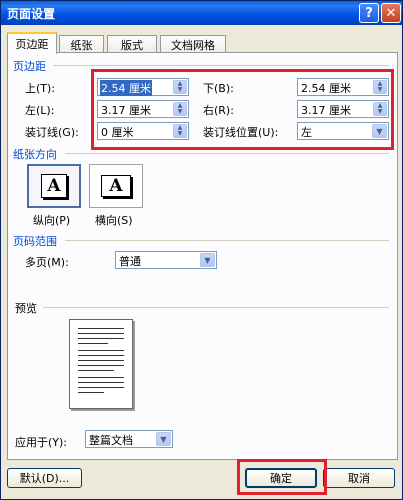 The height and width of the screenshot is (500, 403). What do you see at coordinates (47, 262) in the screenshot?
I see `multiple-pages-label: 多页(M):` at bounding box center [47, 262].